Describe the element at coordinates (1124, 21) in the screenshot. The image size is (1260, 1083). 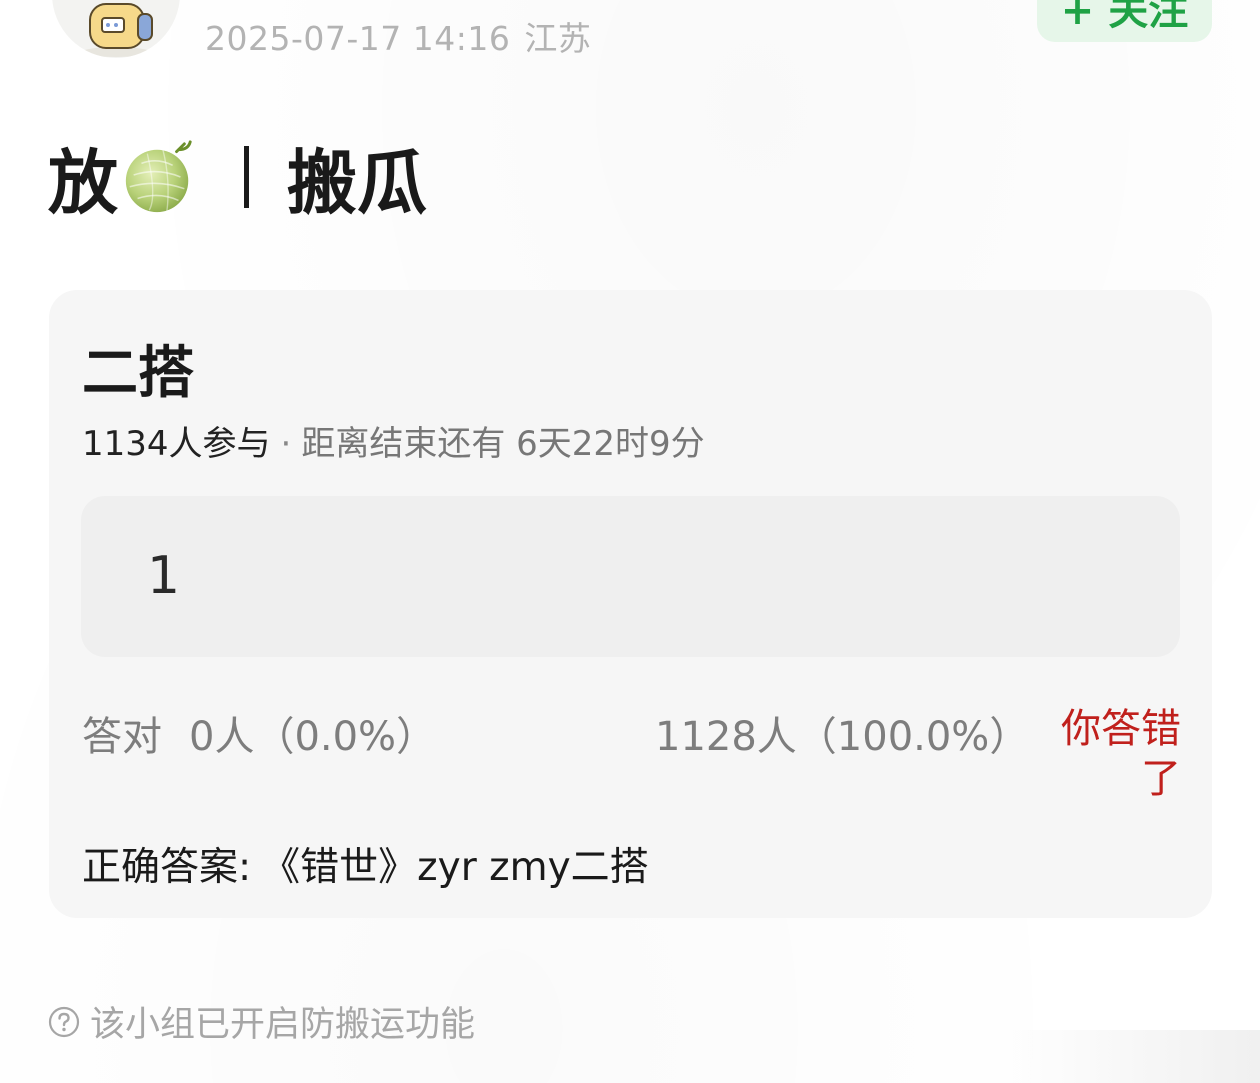
I see `follow-button: + 关注` at that location.